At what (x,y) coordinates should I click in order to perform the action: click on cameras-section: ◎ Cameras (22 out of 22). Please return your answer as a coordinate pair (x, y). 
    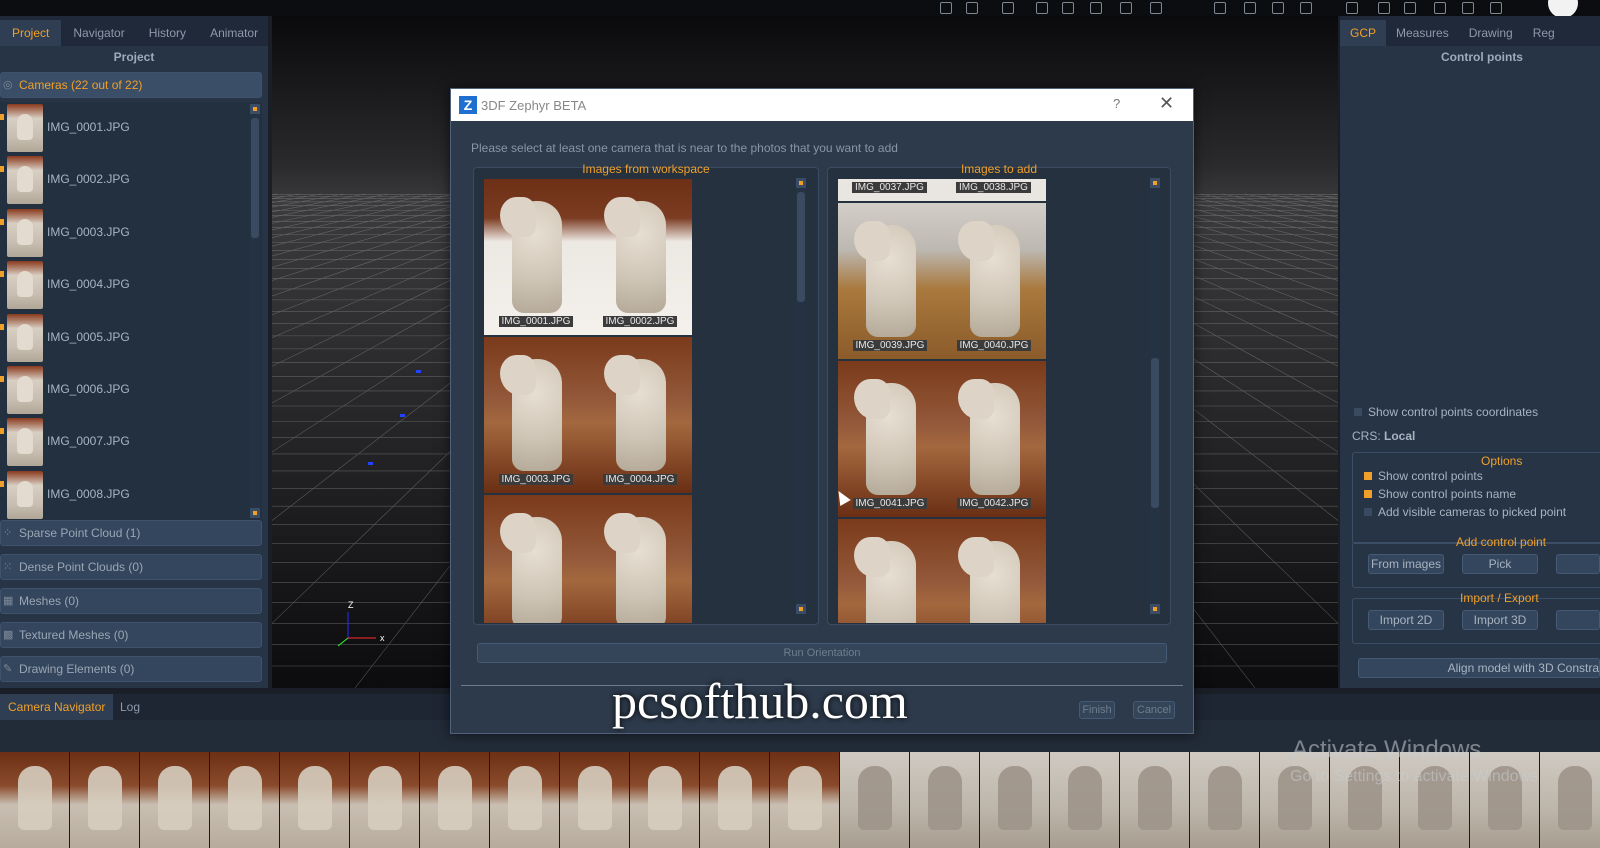
    Looking at the image, I should click on (131, 85).